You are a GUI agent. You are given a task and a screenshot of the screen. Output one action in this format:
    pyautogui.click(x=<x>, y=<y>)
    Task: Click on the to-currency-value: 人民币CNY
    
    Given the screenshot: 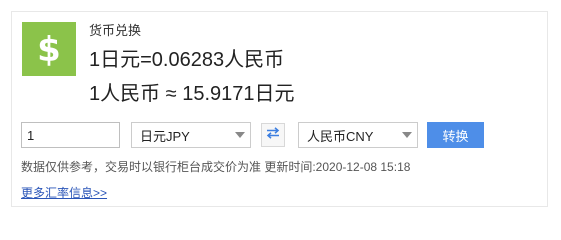 What is the action you would take?
    pyautogui.click(x=340, y=136)
    